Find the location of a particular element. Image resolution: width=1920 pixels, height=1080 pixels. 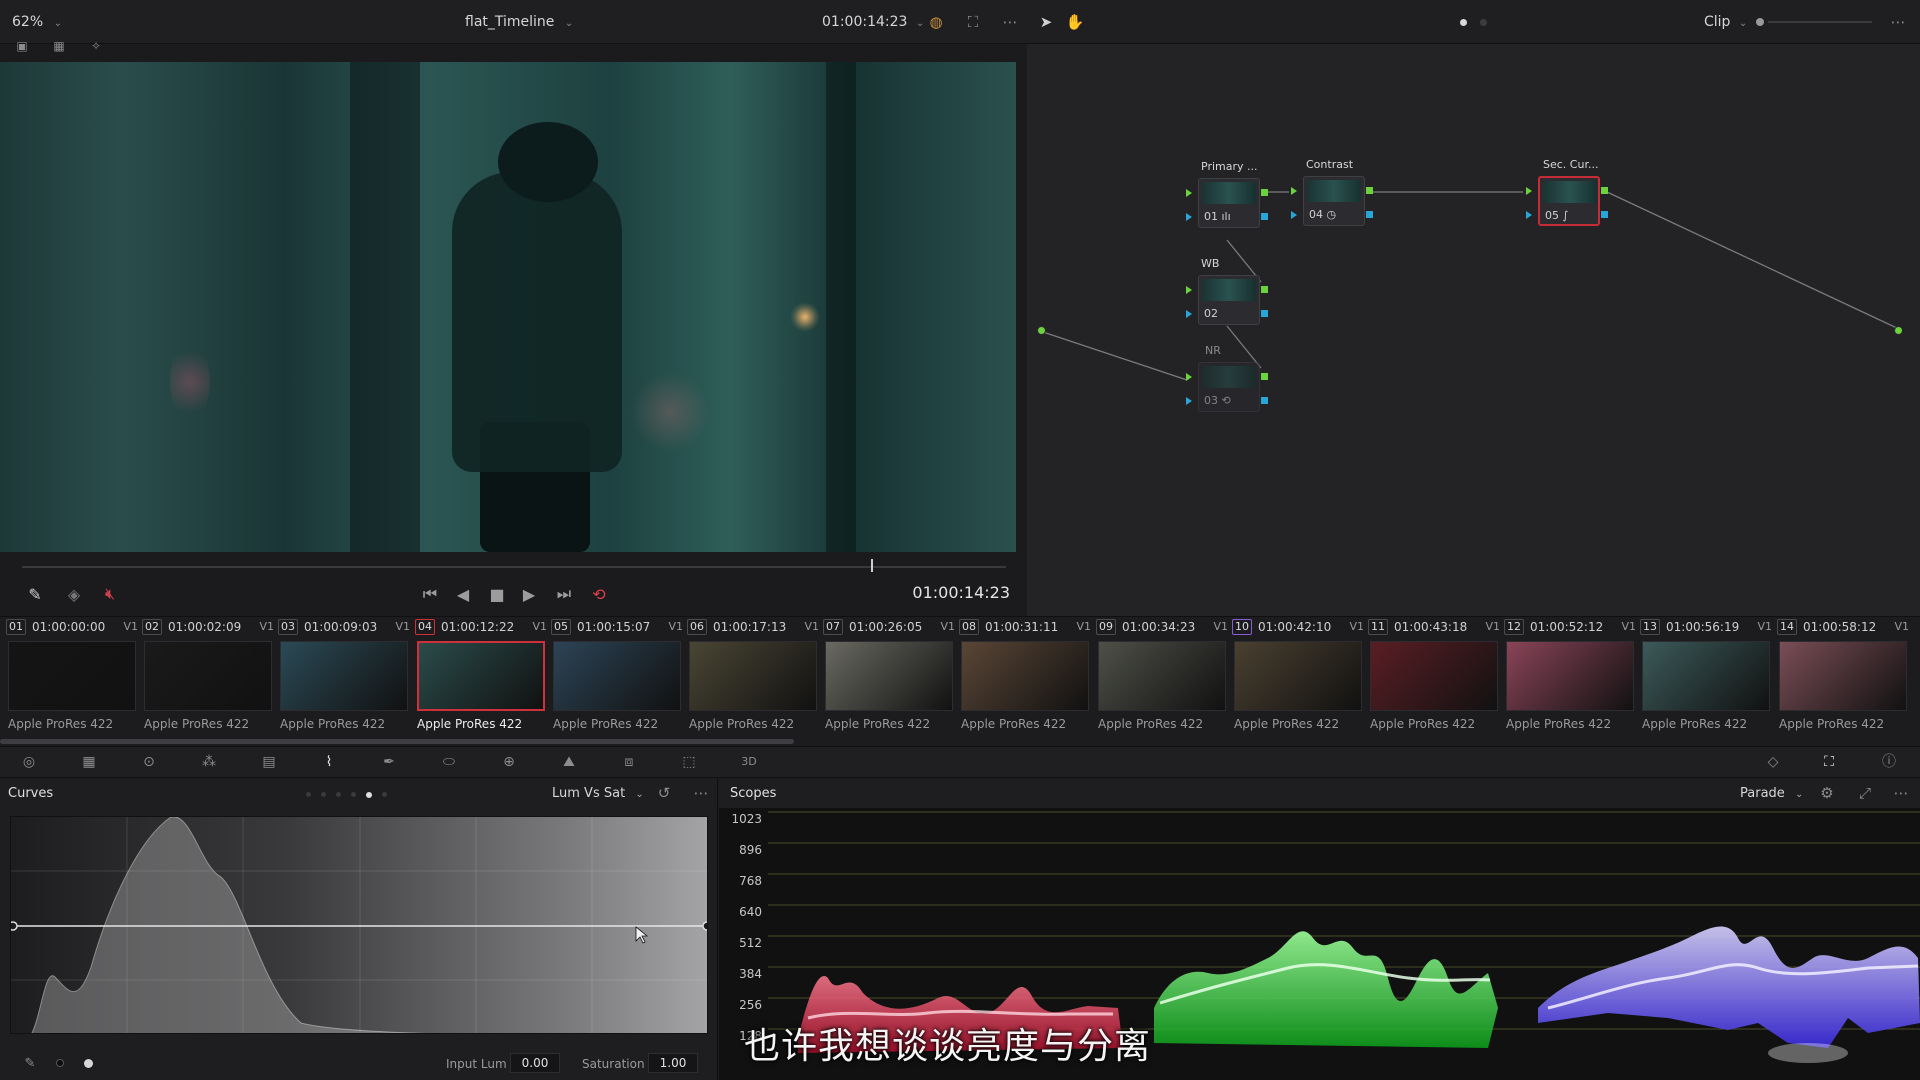

camera-raw-icon: ◎ is located at coordinates (29, 762).